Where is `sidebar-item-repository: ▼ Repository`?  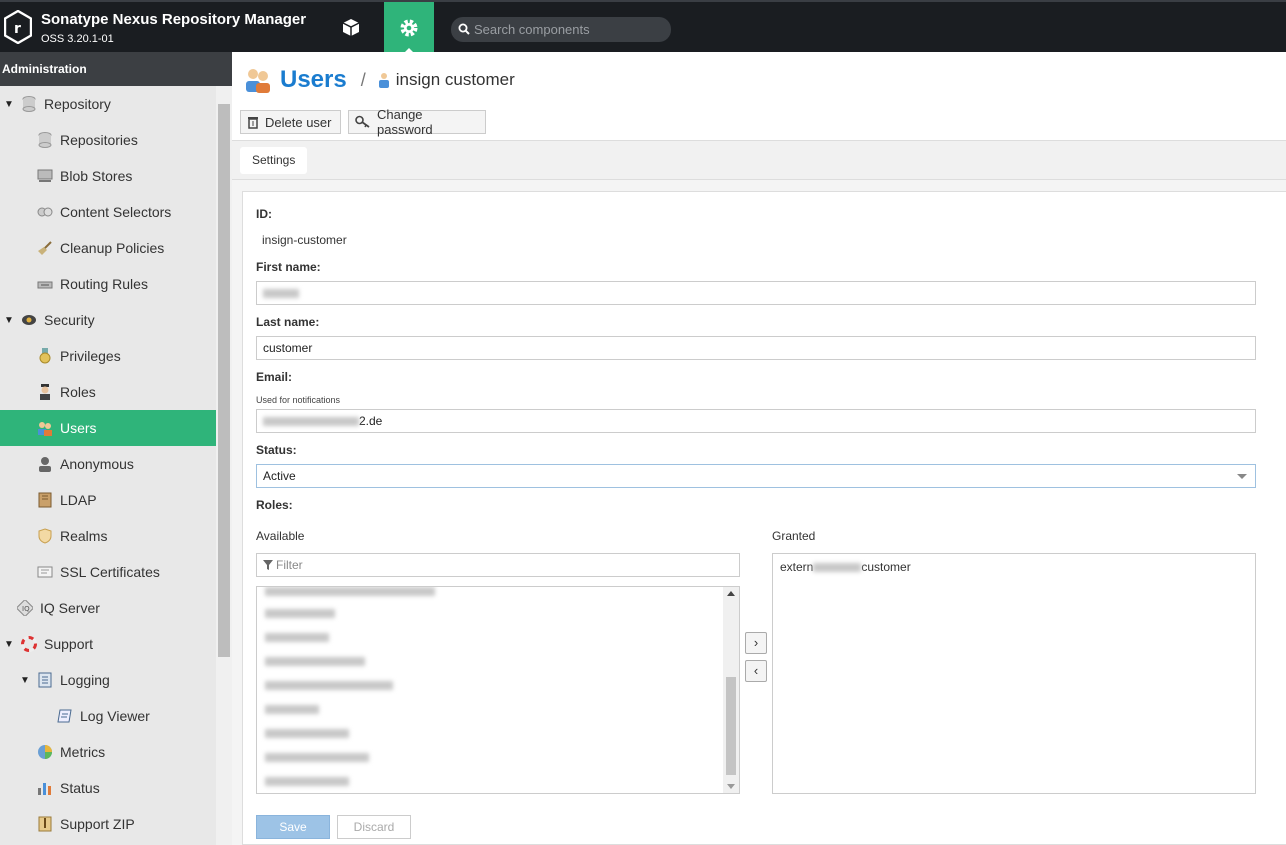
sidebar-item-repository: ▼ Repository is located at coordinates (108, 104).